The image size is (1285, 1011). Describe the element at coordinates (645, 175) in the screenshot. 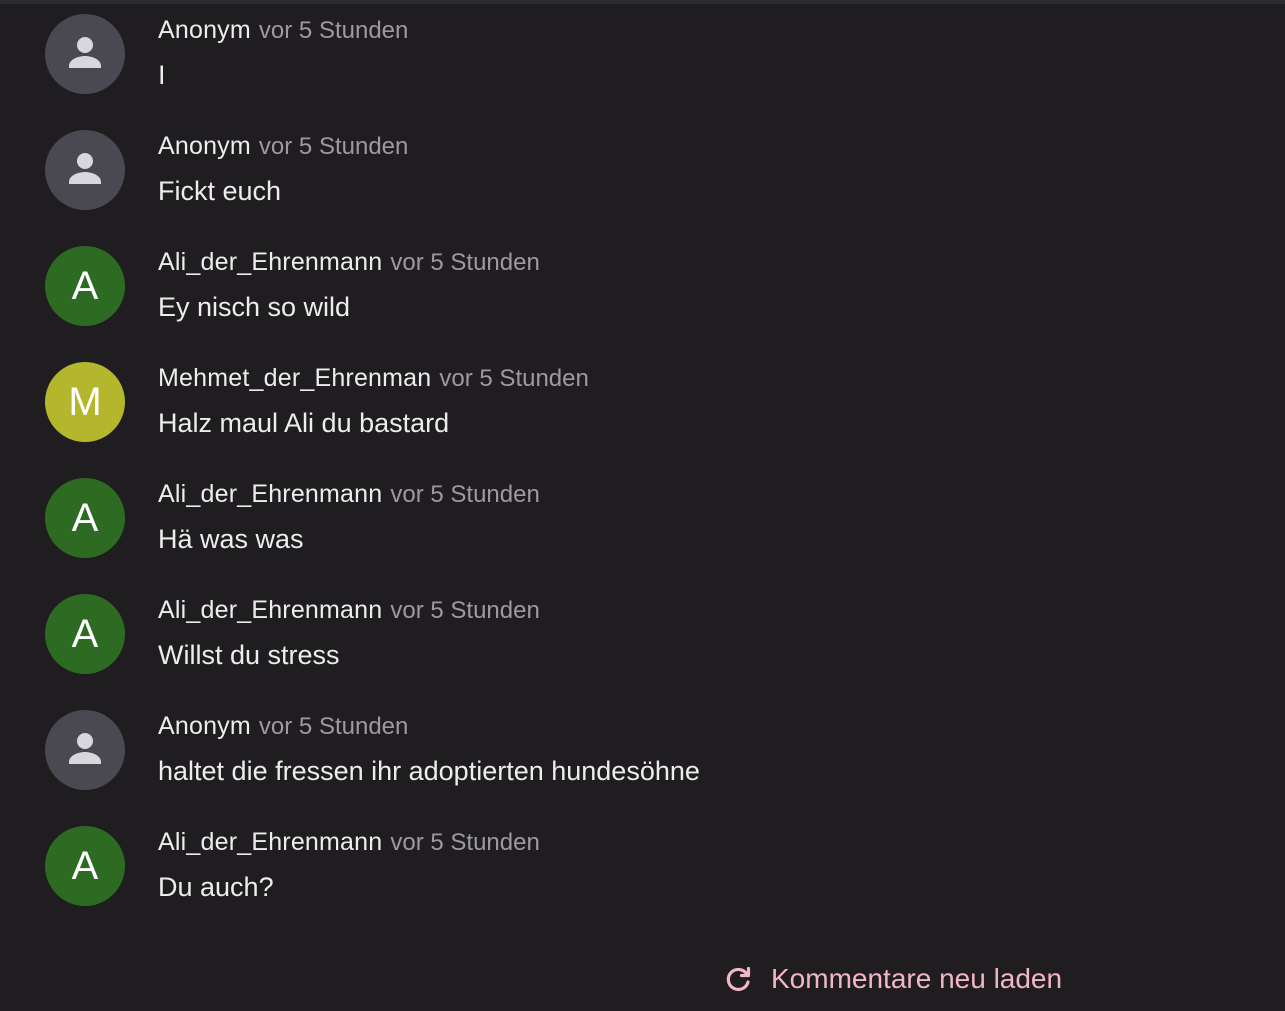

I see `comment-item: Anonym vor 5 Stunden Fickt euch` at that location.